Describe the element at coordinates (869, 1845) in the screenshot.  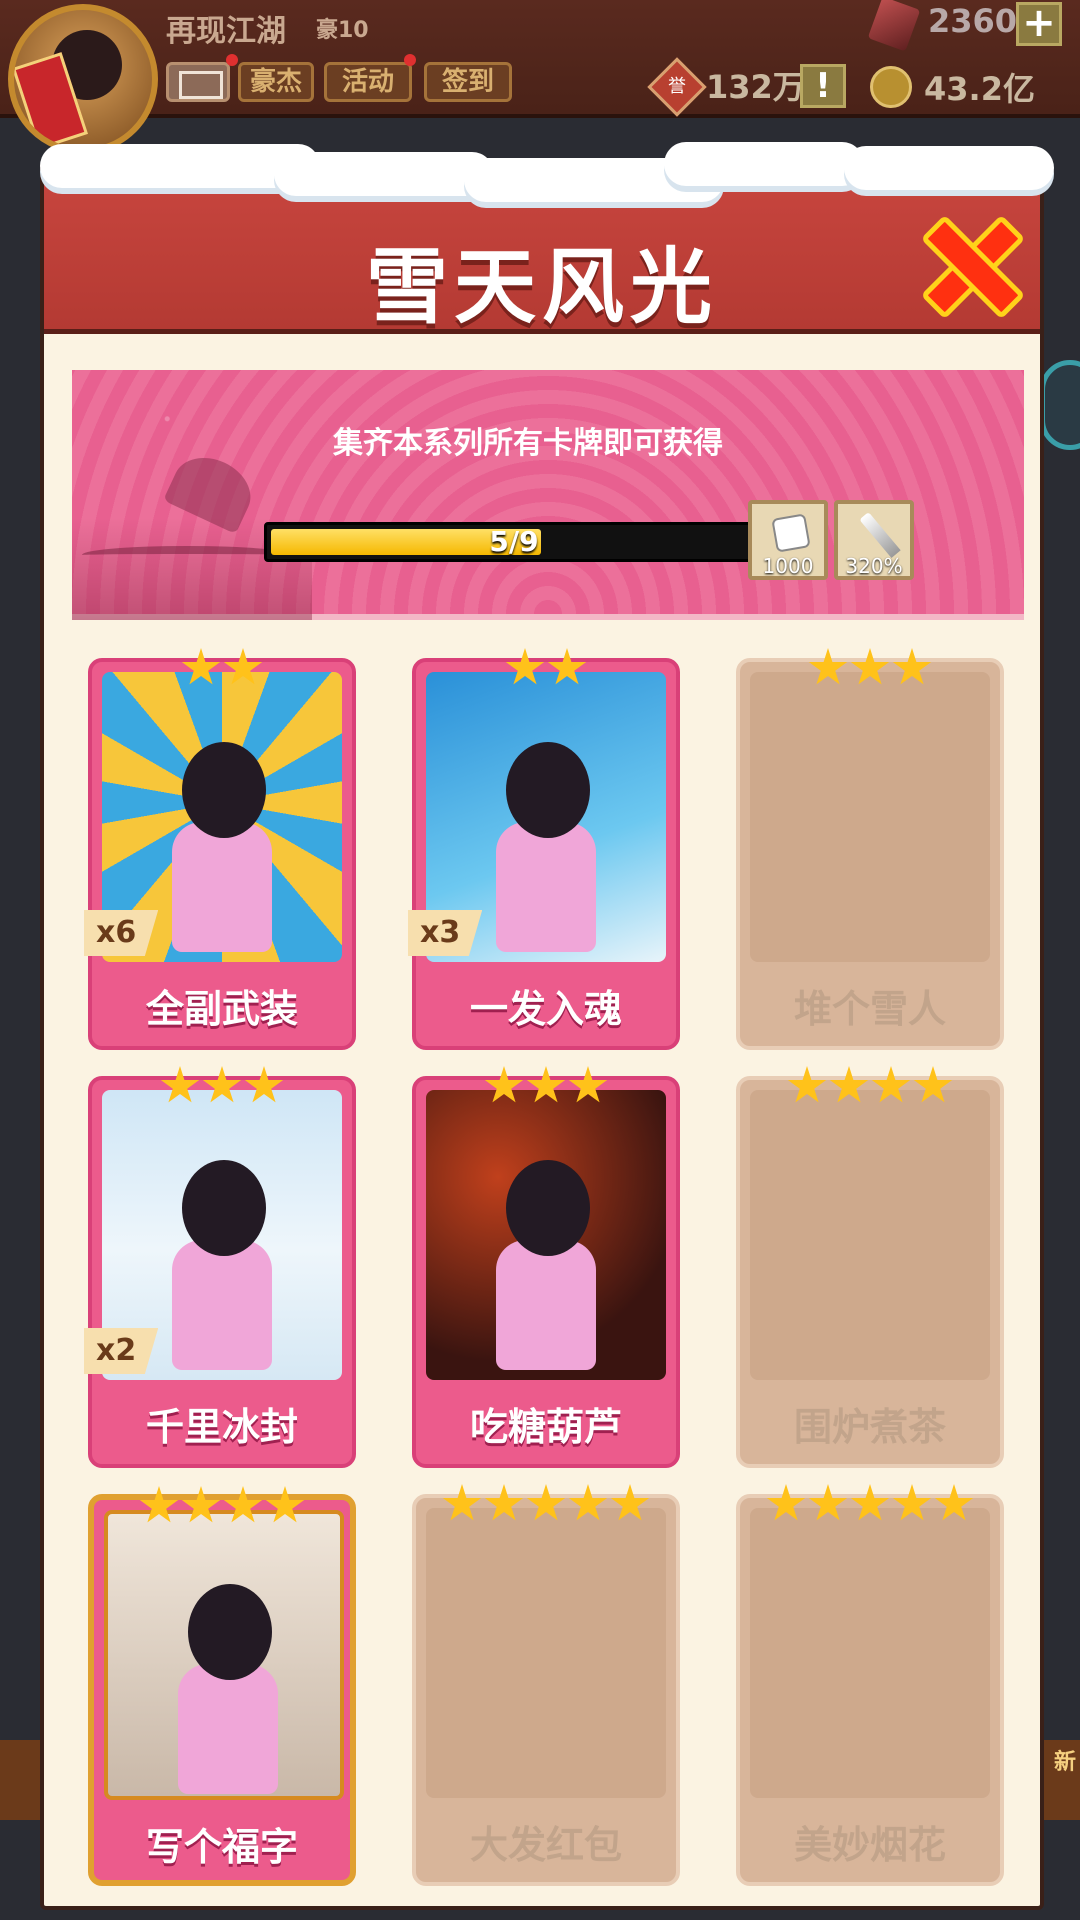
I see `card-name: 美妙烟花` at that location.